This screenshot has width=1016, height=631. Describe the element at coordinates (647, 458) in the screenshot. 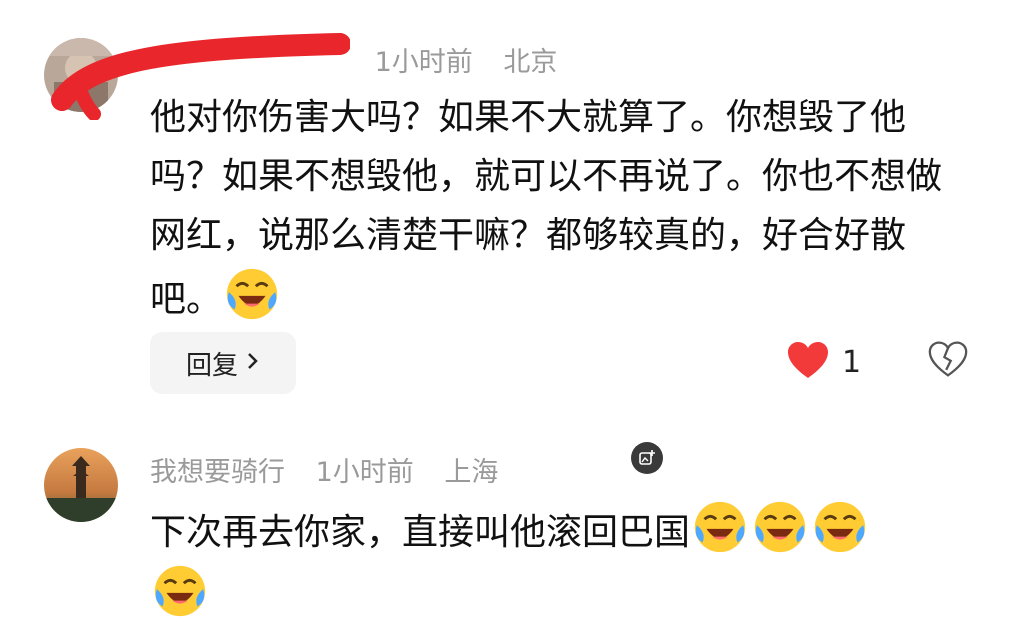

I see `image-icon` at that location.